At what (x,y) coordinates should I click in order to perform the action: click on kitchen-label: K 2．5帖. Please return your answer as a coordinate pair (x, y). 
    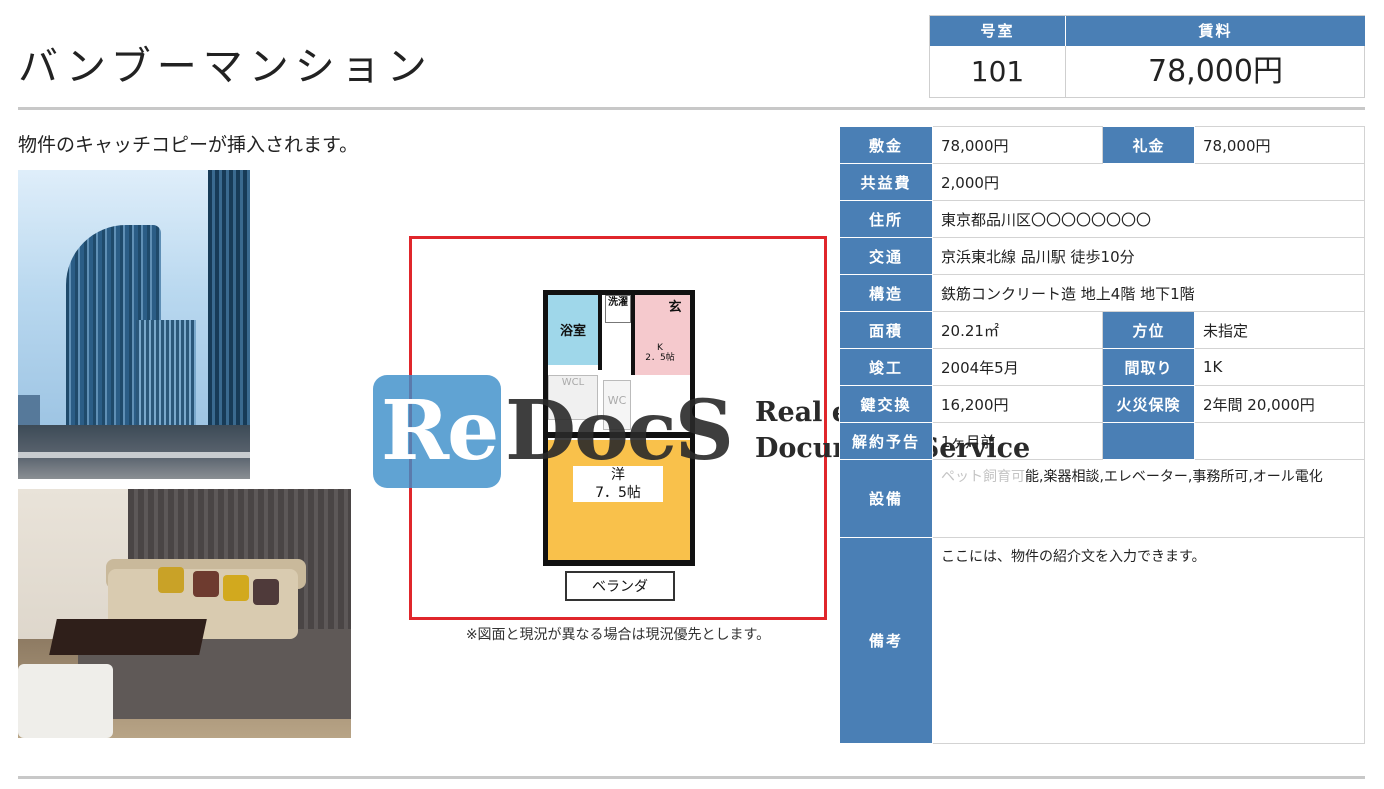
    Looking at the image, I should click on (660, 353).